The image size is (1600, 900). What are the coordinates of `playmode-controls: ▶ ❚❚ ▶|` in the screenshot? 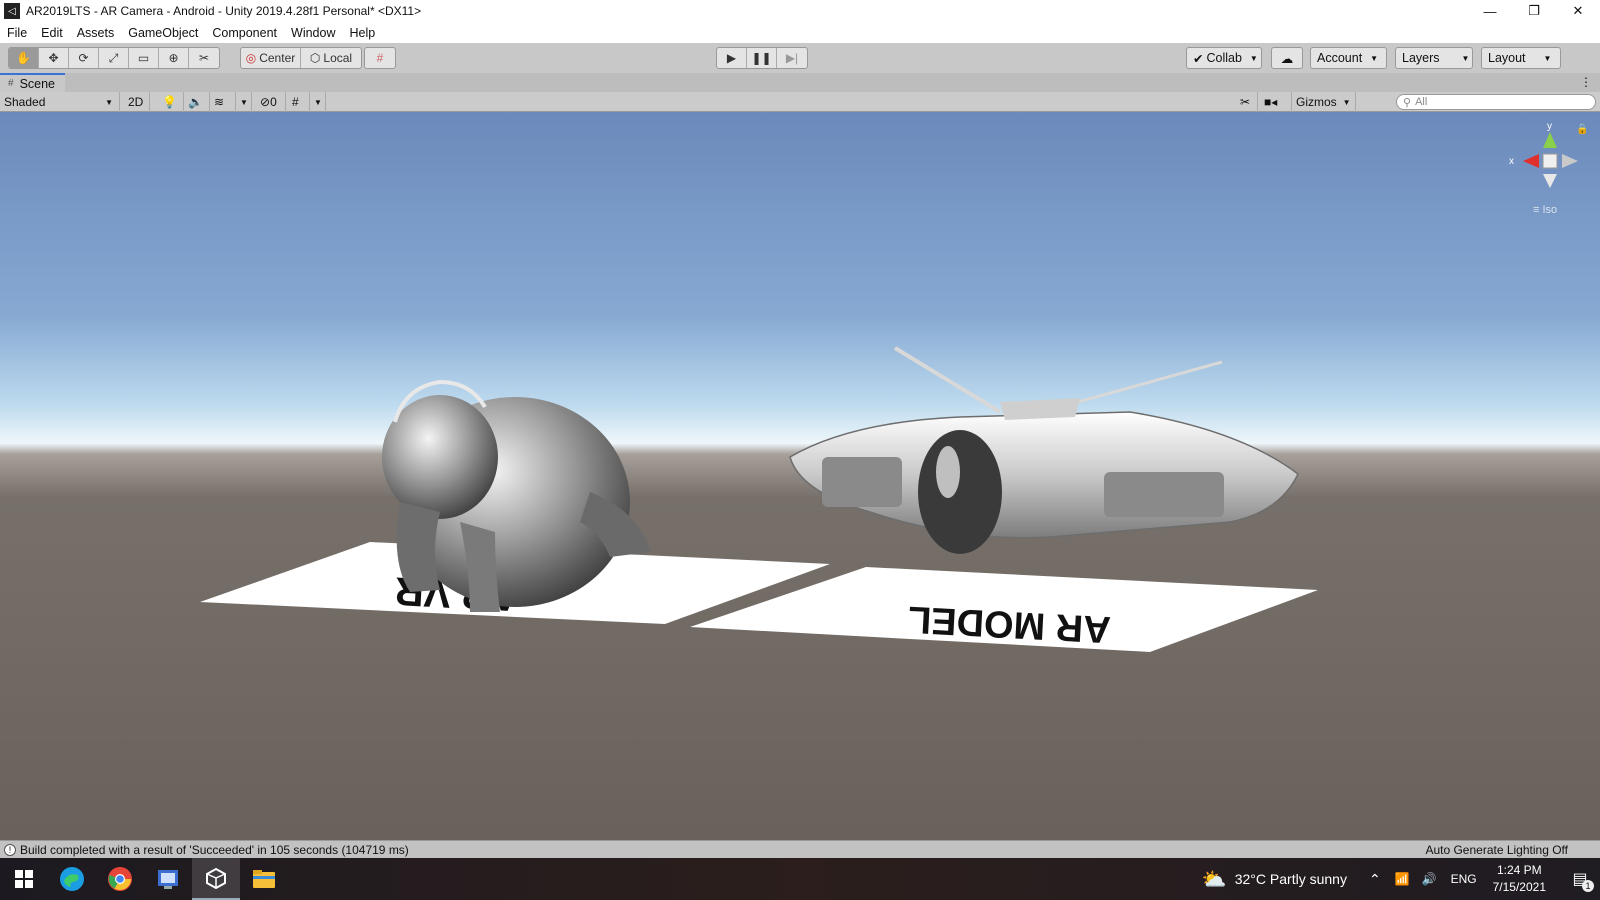 It's located at (762, 58).